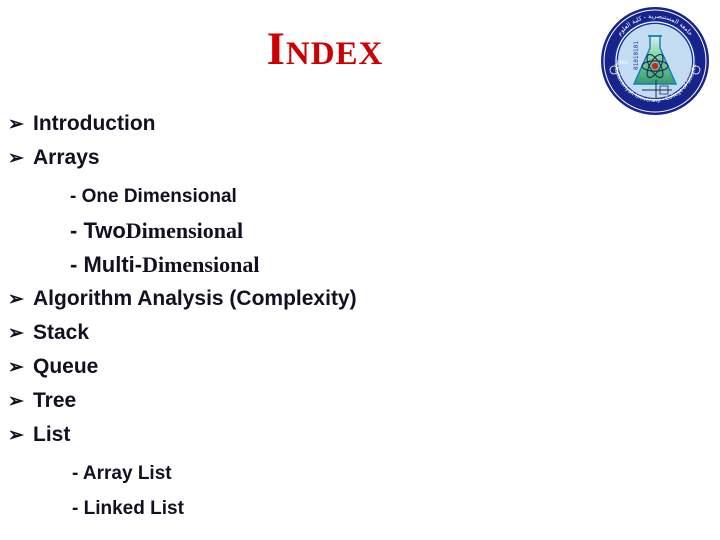 This screenshot has width=720, height=540. Describe the element at coordinates (300, 129) in the screenshot. I see `list-item-introduction: ➢ Introduction` at that location.